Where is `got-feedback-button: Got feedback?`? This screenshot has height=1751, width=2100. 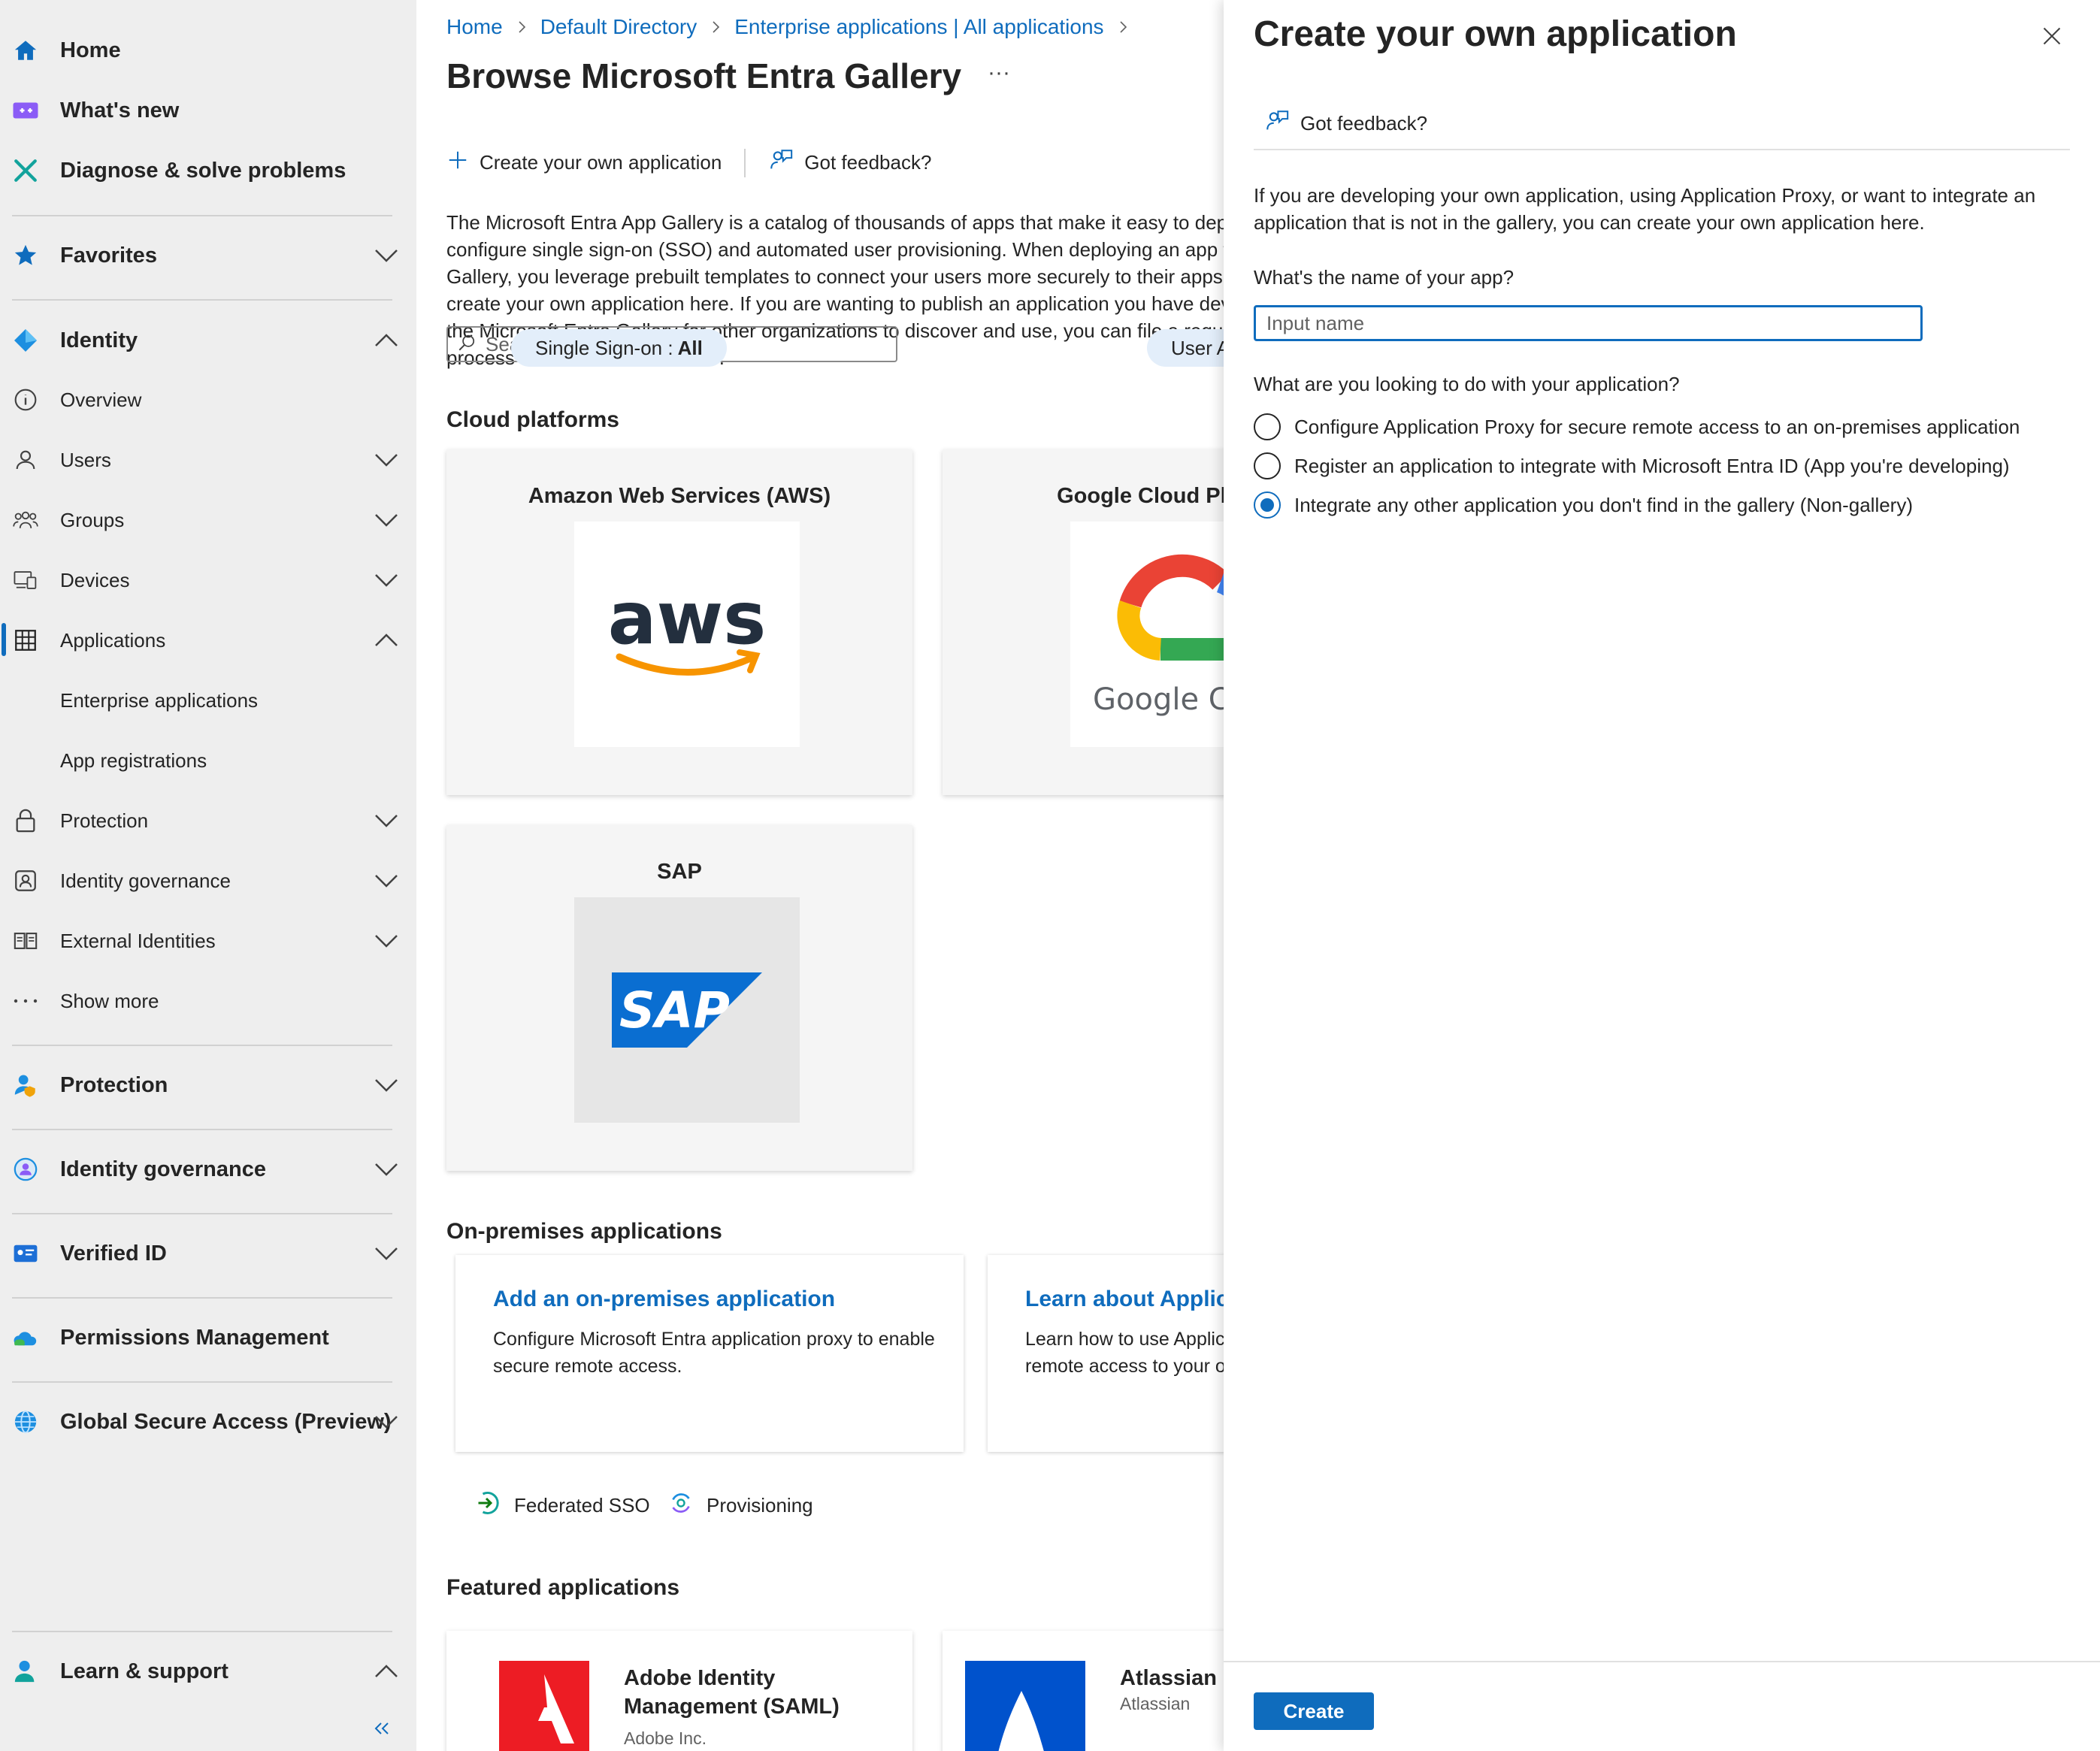 got-feedback-button: Got feedback? is located at coordinates (849, 162).